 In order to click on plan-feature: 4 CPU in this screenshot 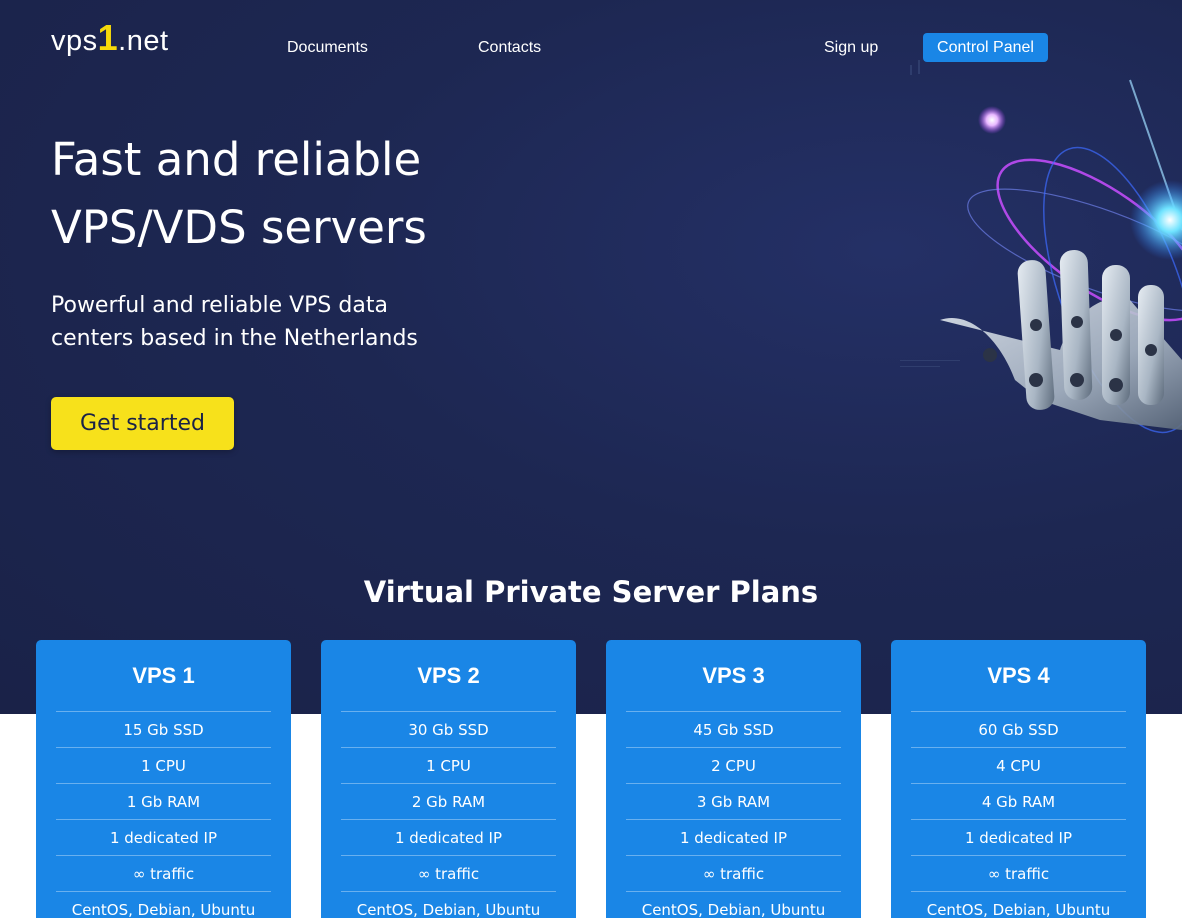, I will do `click(1018, 766)`.